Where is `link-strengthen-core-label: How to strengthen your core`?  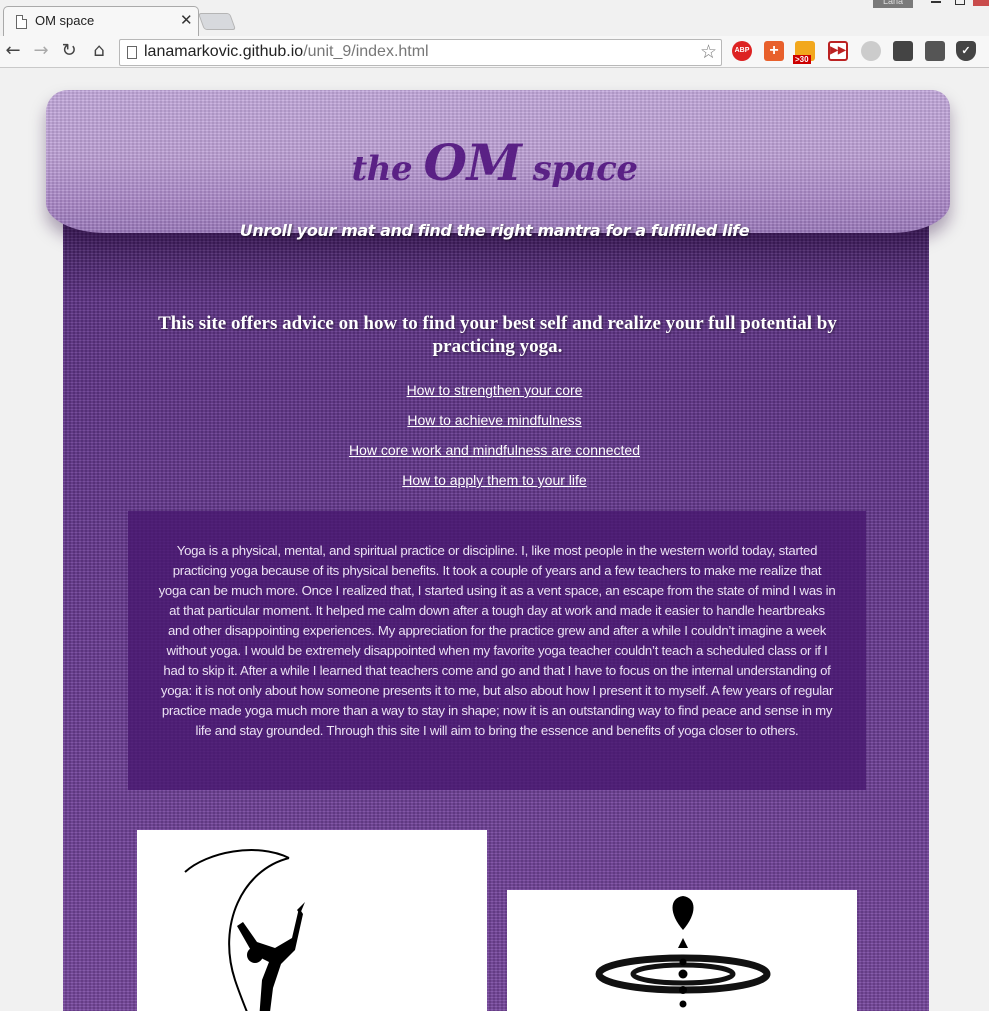
link-strengthen-core-label: How to strengthen your core is located at coordinates (495, 390).